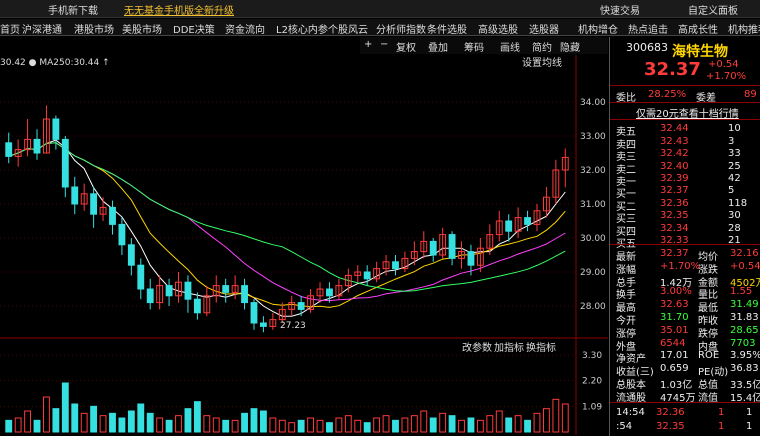  Describe the element at coordinates (688, 332) in the screenshot. I see `quote-row: 涨停 35.01 跌停 28.65` at that location.